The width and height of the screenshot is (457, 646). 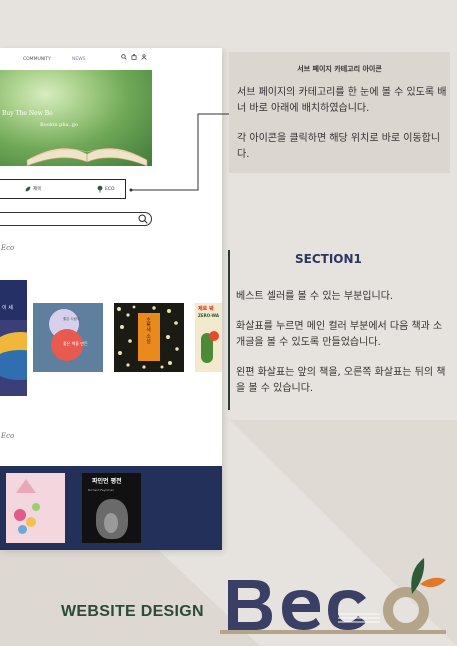 What do you see at coordinates (341, 380) in the screenshot?
I see `section-paragraph: 왼편 화살표는 앞의 책을, 오른쪽 화살표는 뒤의 책을 볼 수 있습니다.` at bounding box center [341, 380].